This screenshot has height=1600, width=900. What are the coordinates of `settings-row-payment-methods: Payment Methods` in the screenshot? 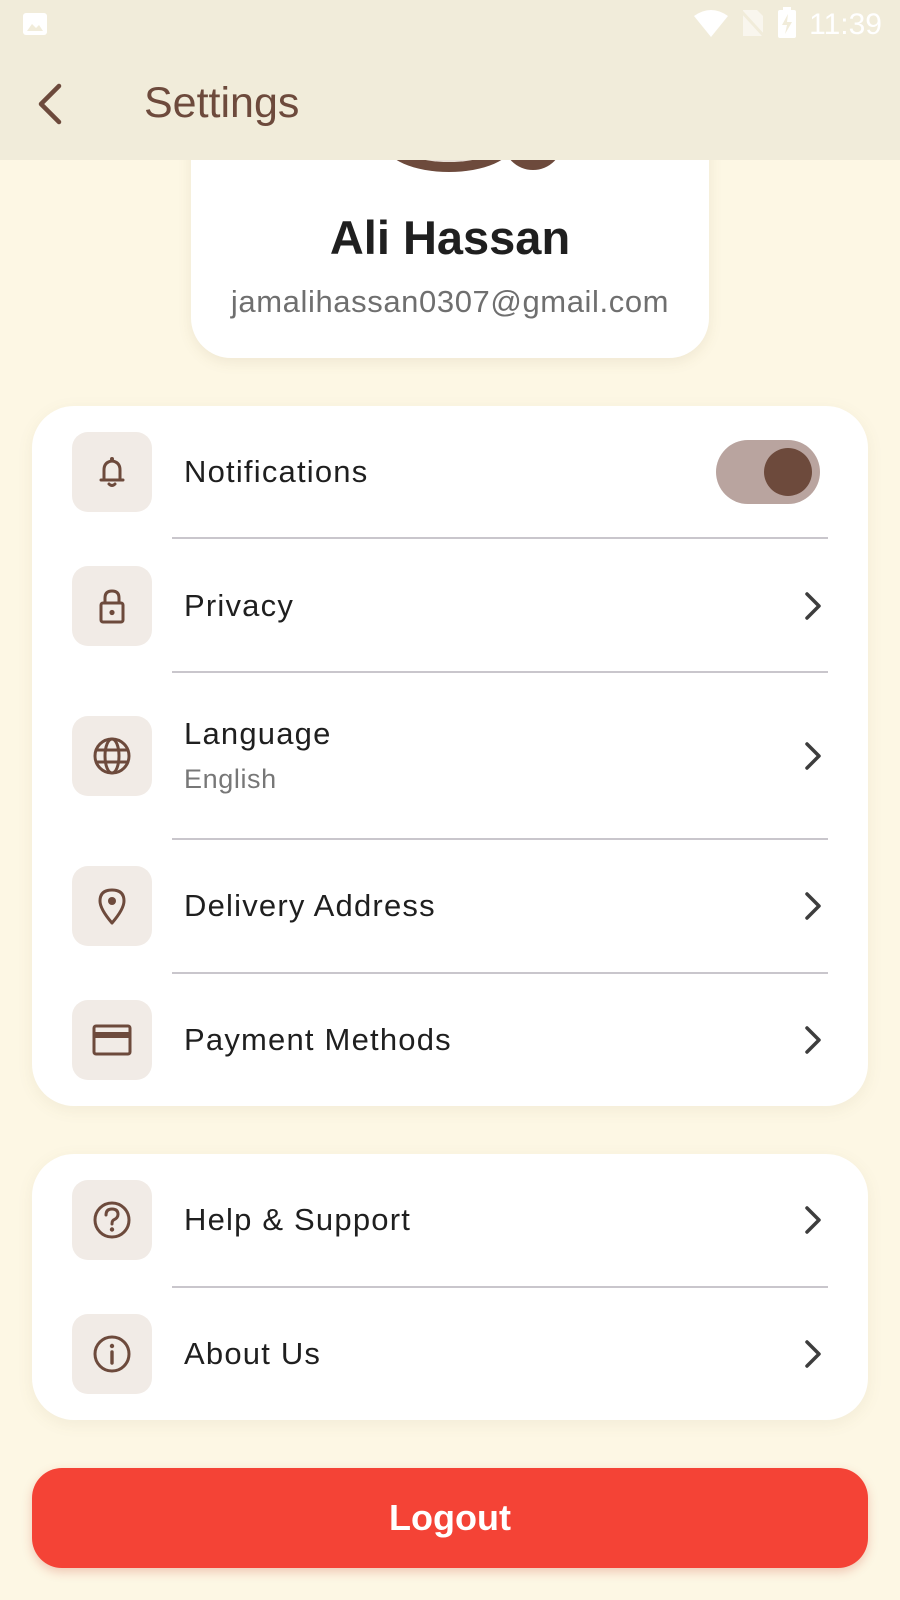 It's located at (450, 1040).